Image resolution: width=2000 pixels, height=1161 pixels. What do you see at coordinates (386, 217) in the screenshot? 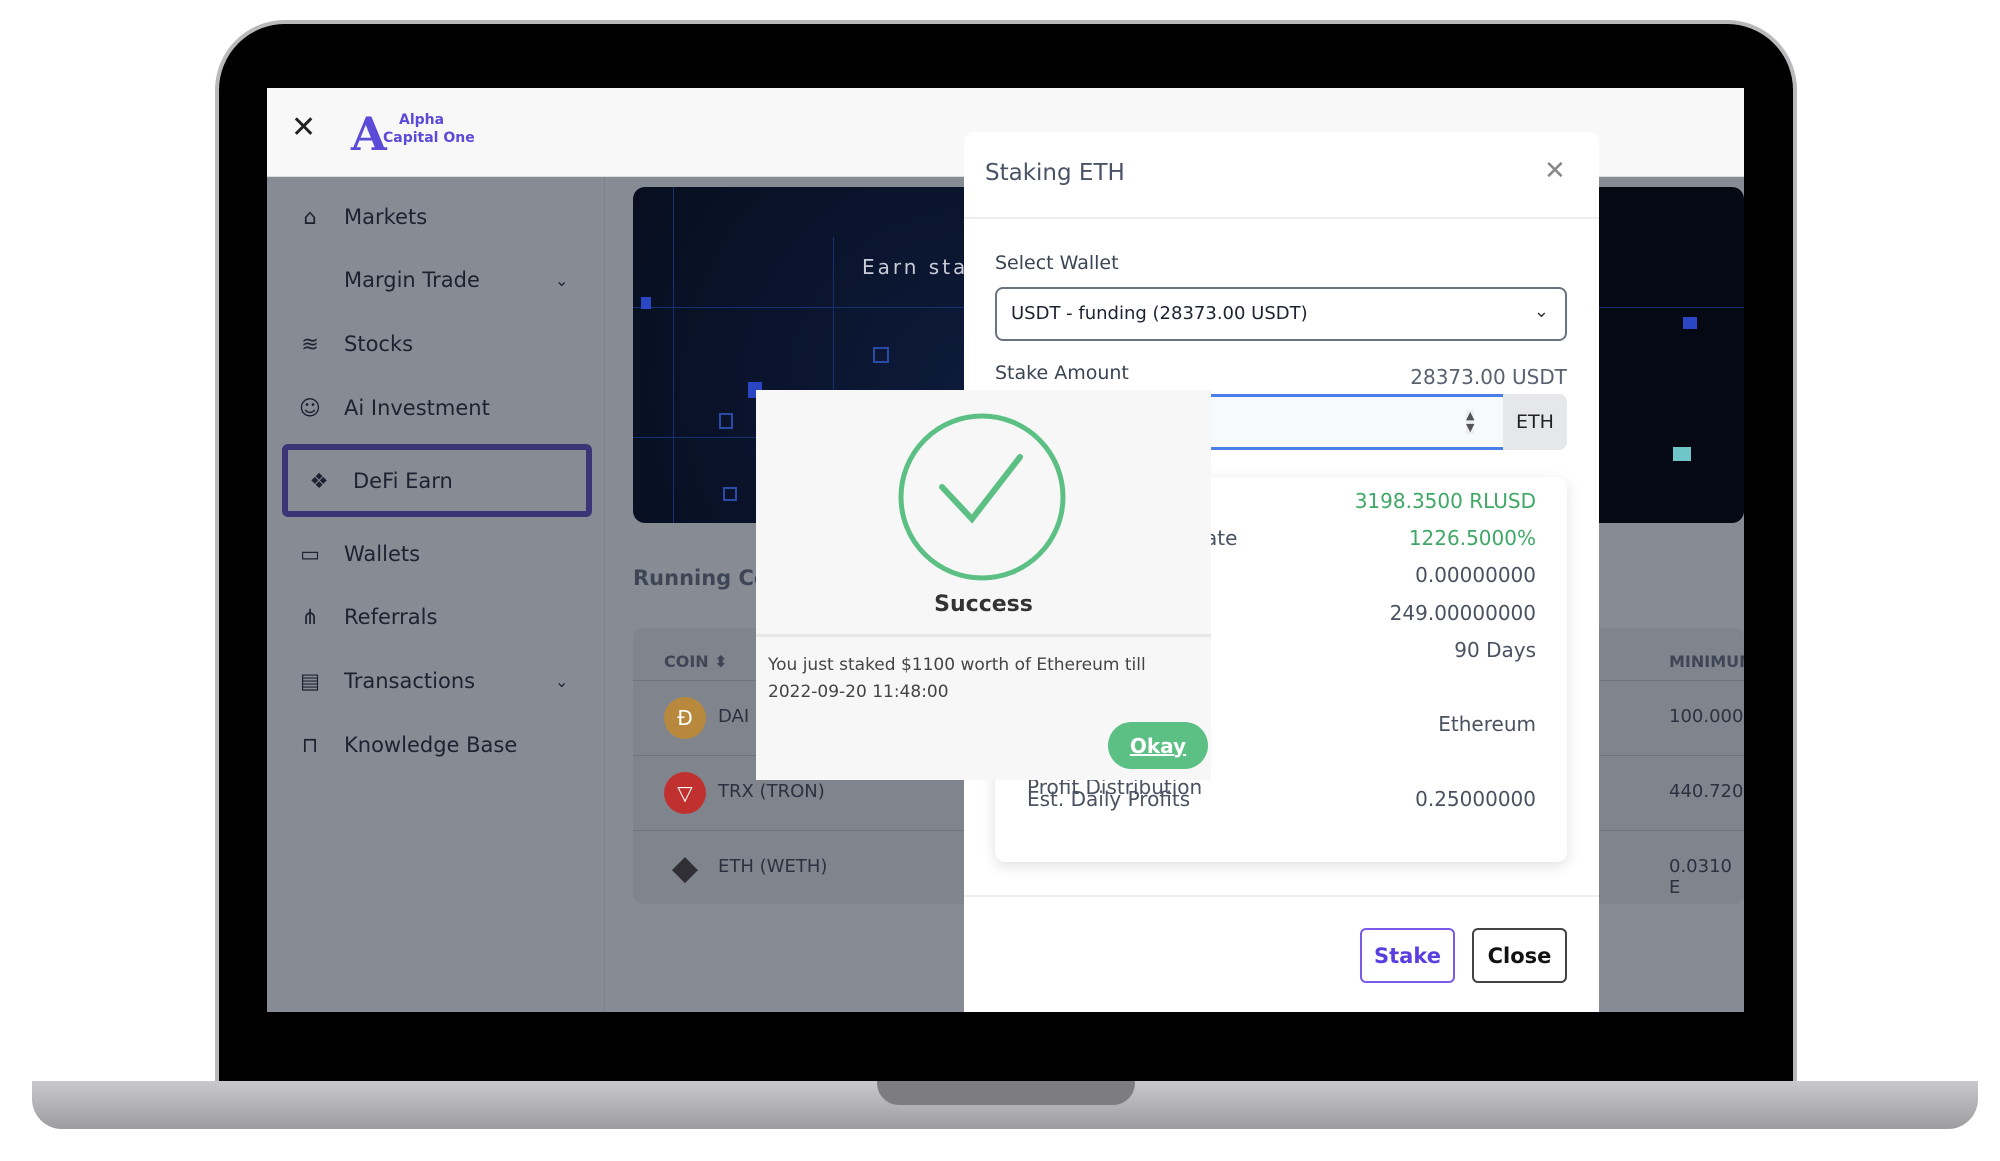
I see `sidebar-item-label: Markets` at bounding box center [386, 217].